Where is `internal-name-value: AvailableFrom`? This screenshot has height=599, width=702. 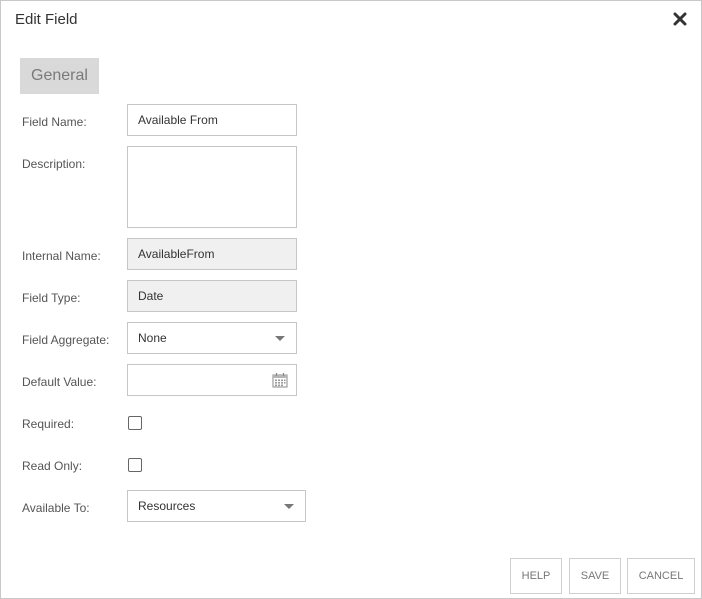 internal-name-value: AvailableFrom is located at coordinates (176, 254).